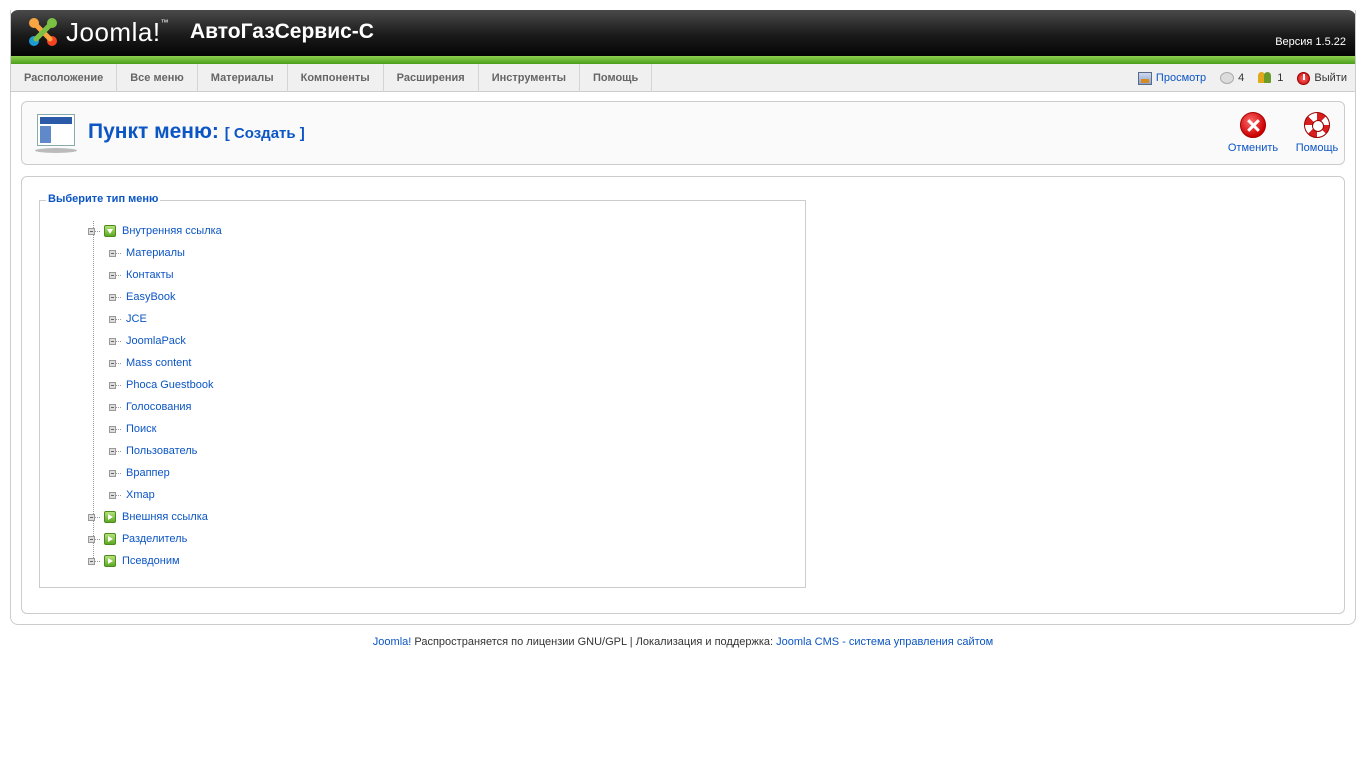 This screenshot has width=1366, height=768. Describe the element at coordinates (154, 539) in the screenshot. I see `tree-label-separator: Разделитель` at that location.